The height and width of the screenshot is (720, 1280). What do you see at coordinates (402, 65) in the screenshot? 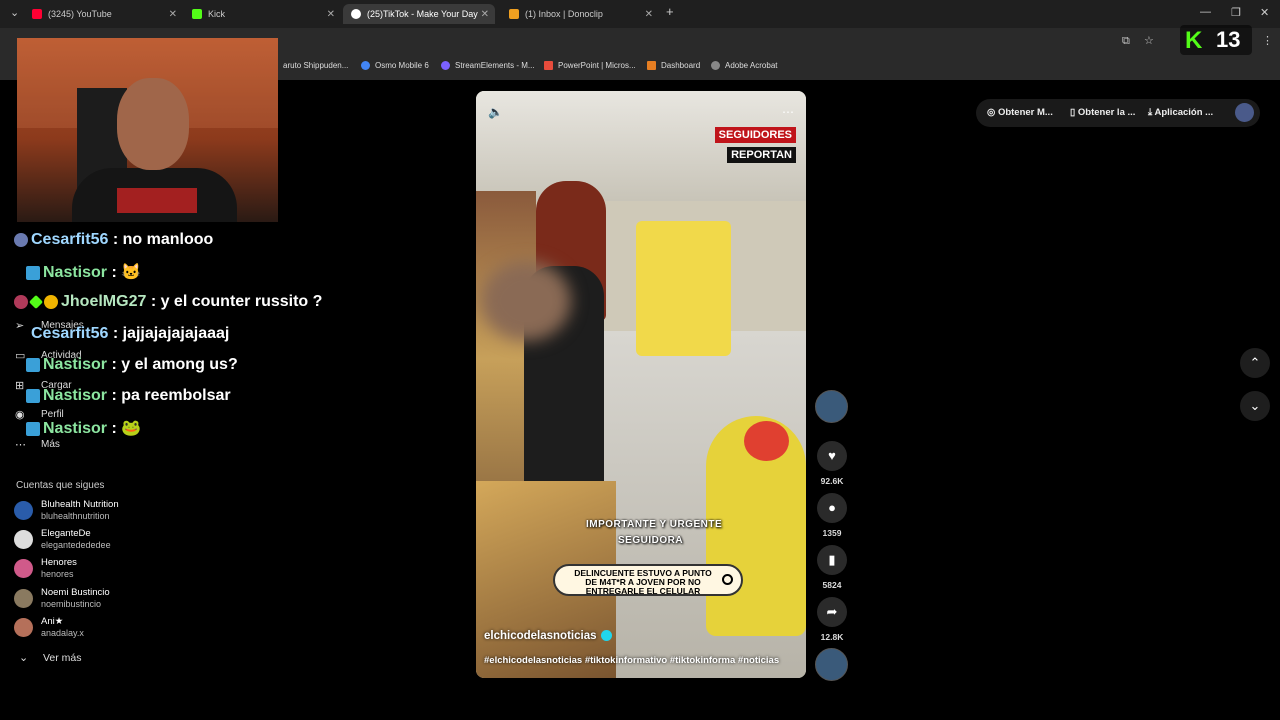
I see `bookmark-label: Osmo Mobile 6` at bounding box center [402, 65].